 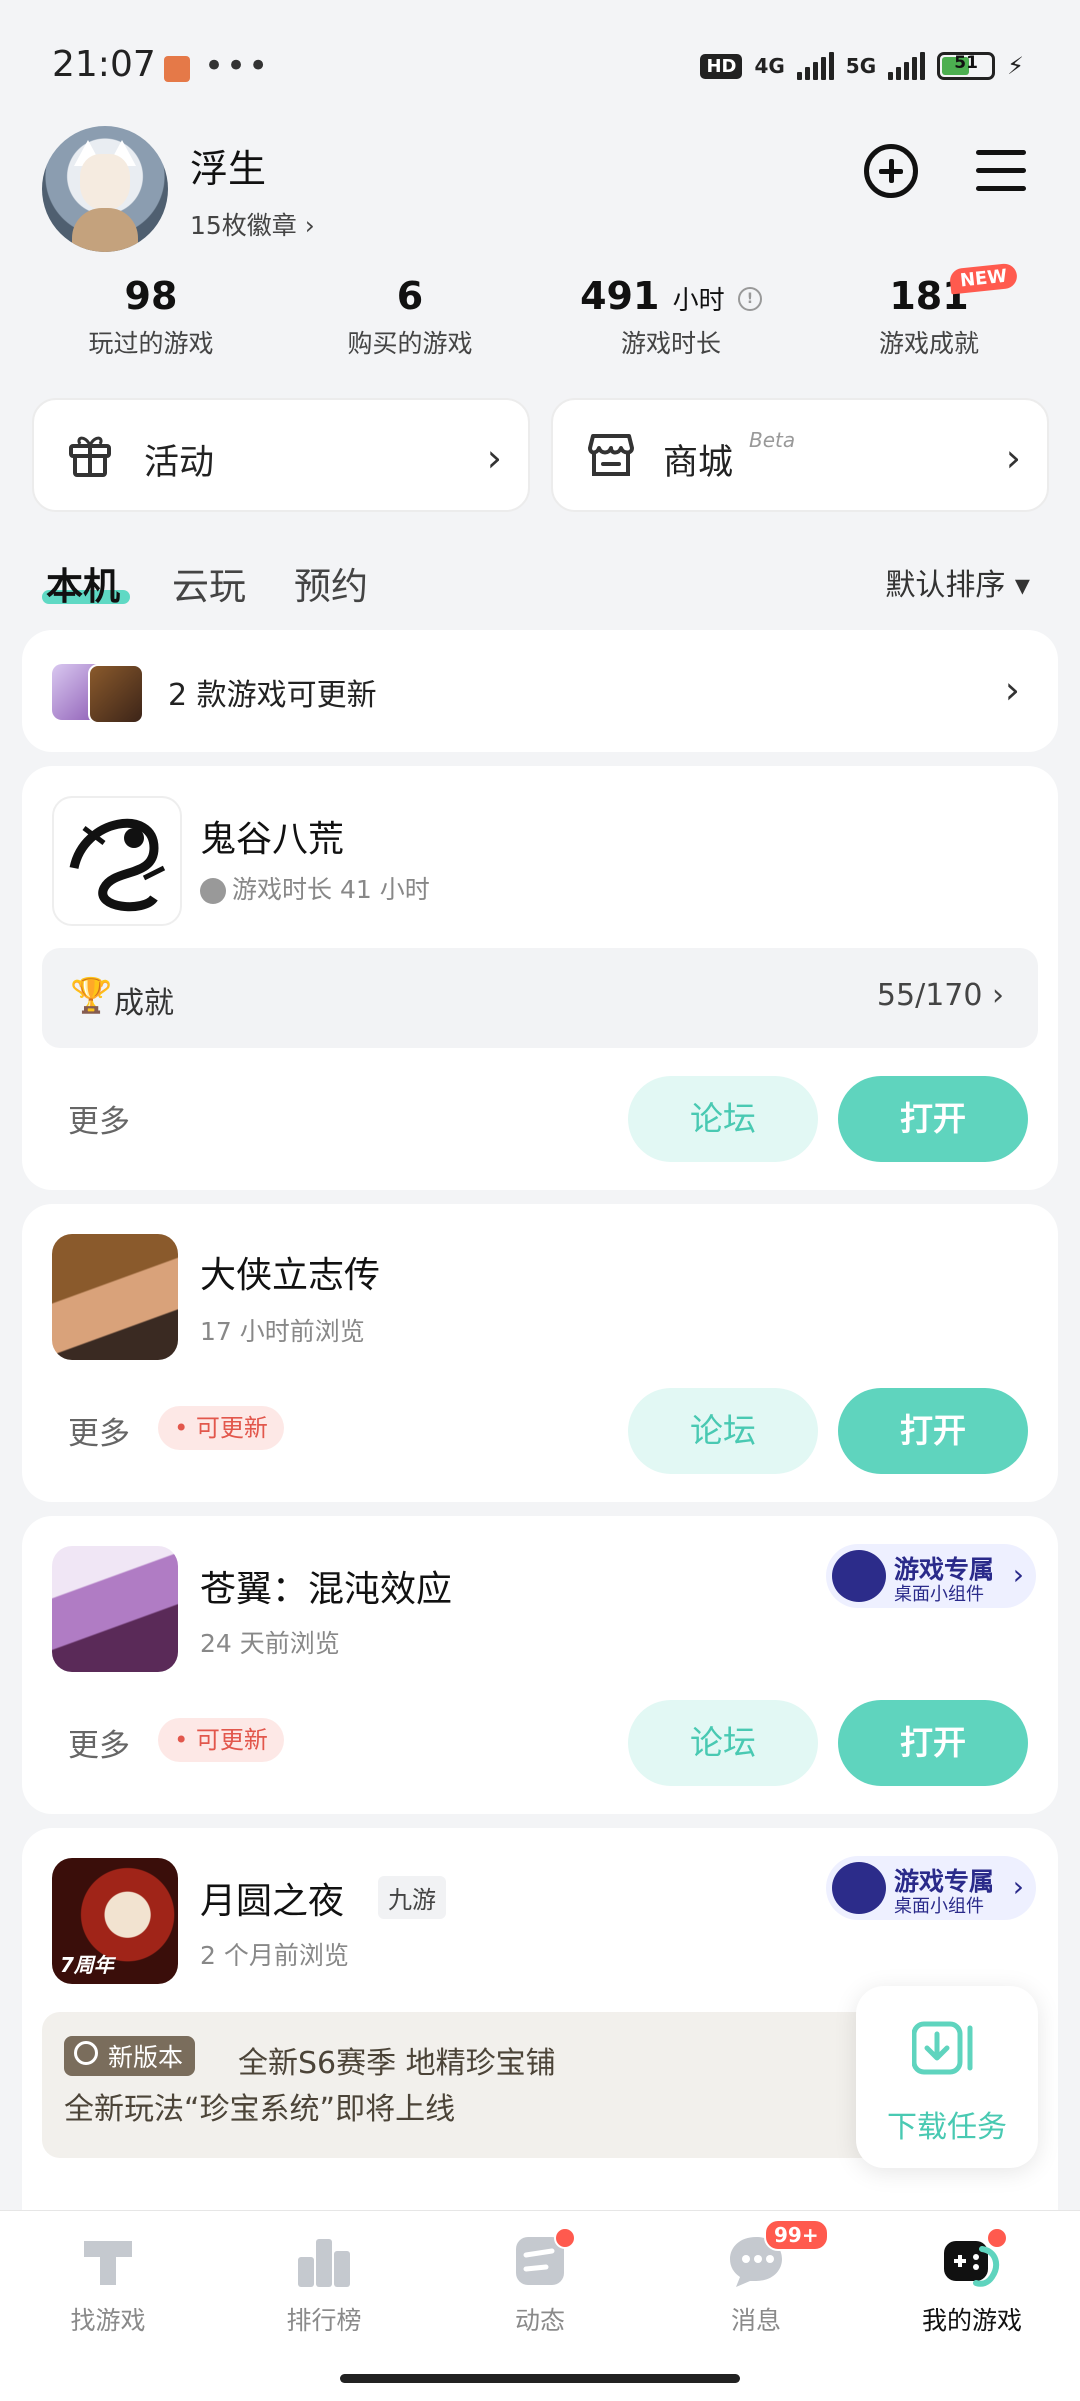 What do you see at coordinates (410, 317) in the screenshot?
I see `stat-purchased: 6 购买的游戏` at bounding box center [410, 317].